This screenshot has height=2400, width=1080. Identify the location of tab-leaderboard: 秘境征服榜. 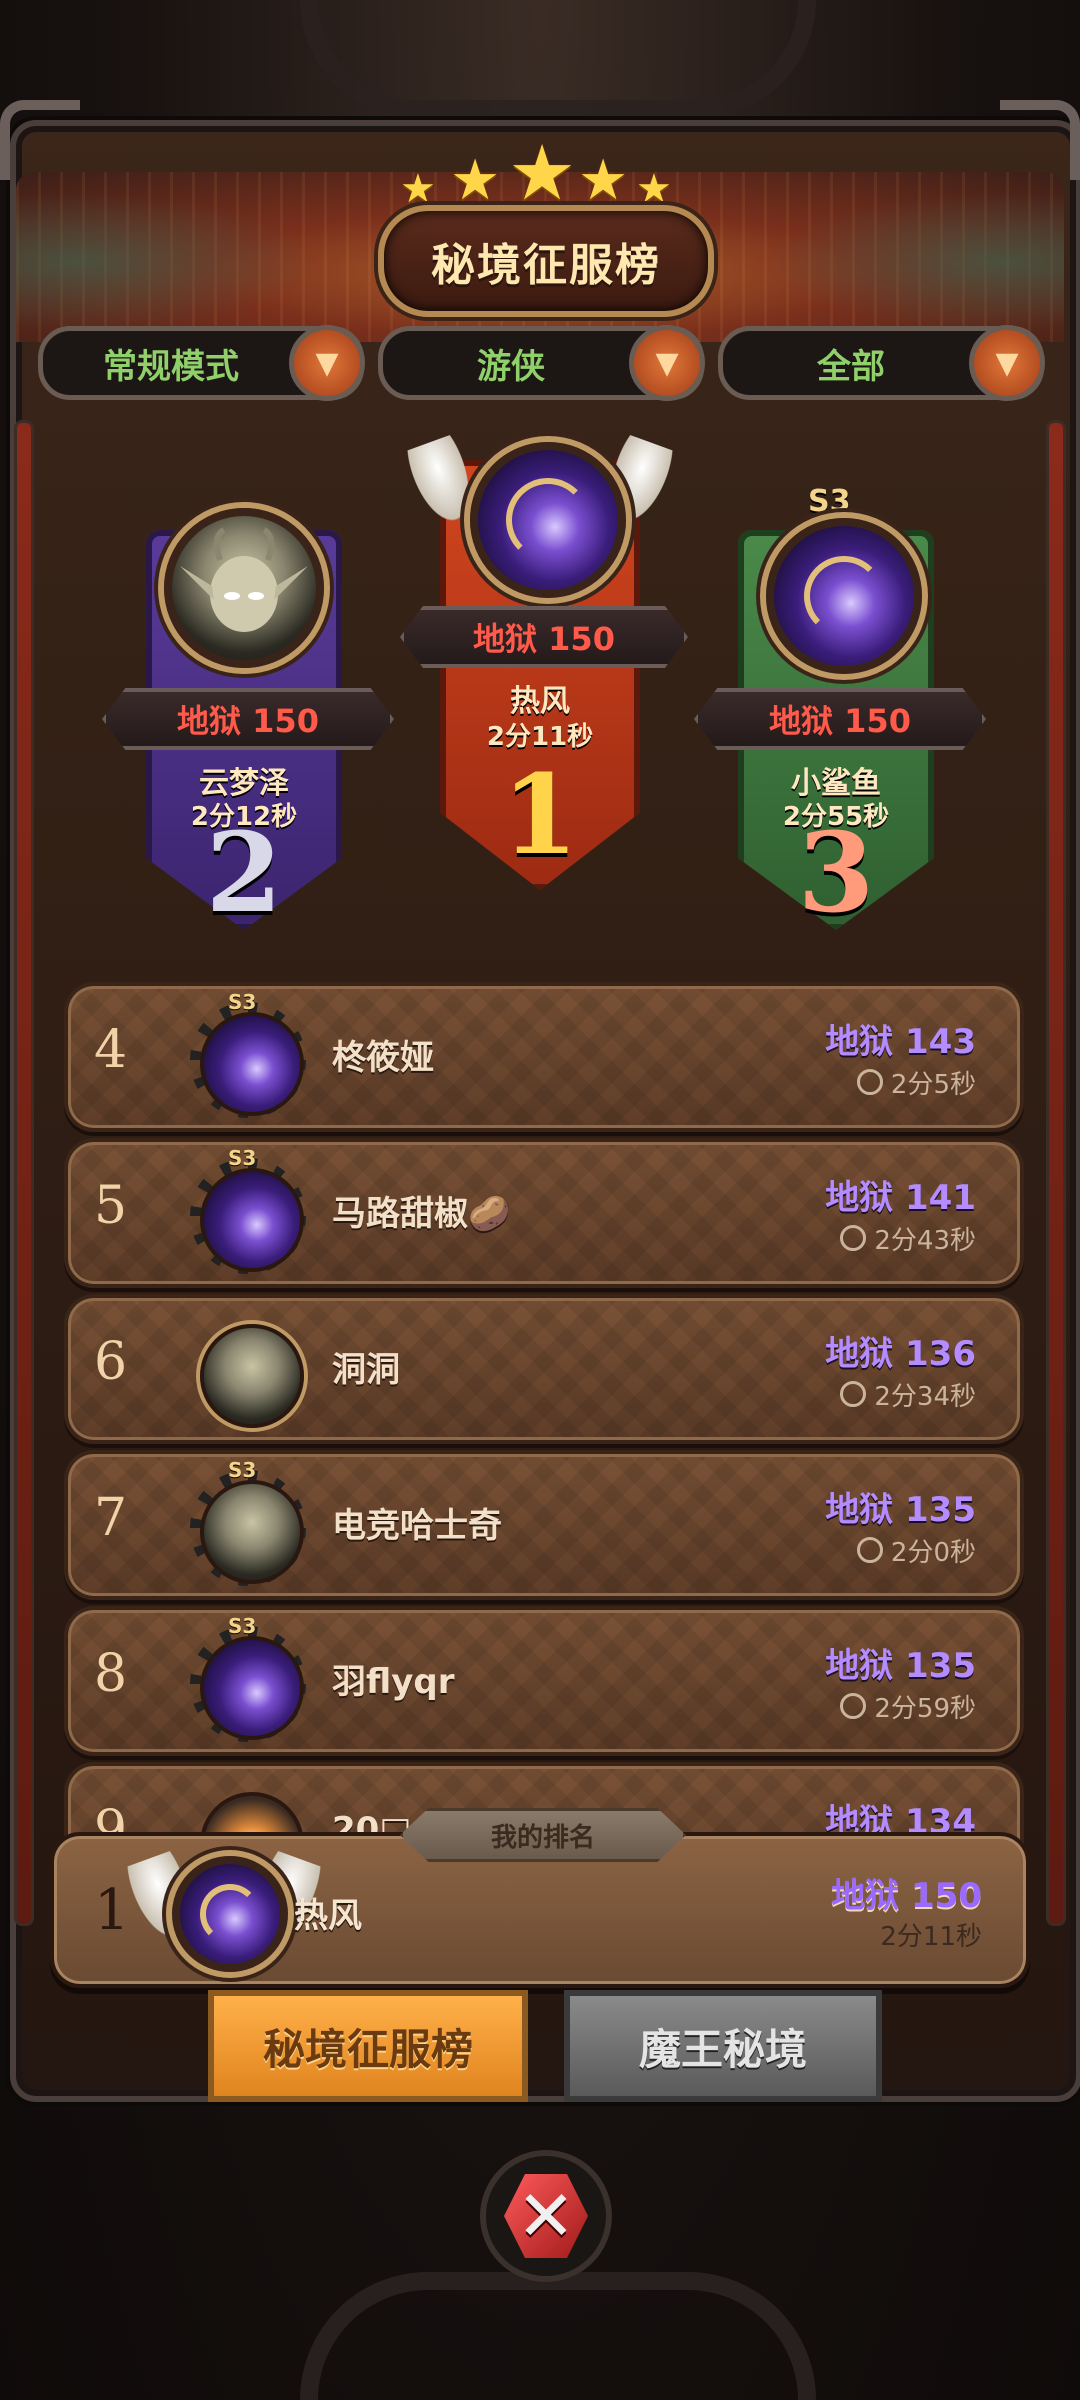
(368, 2046).